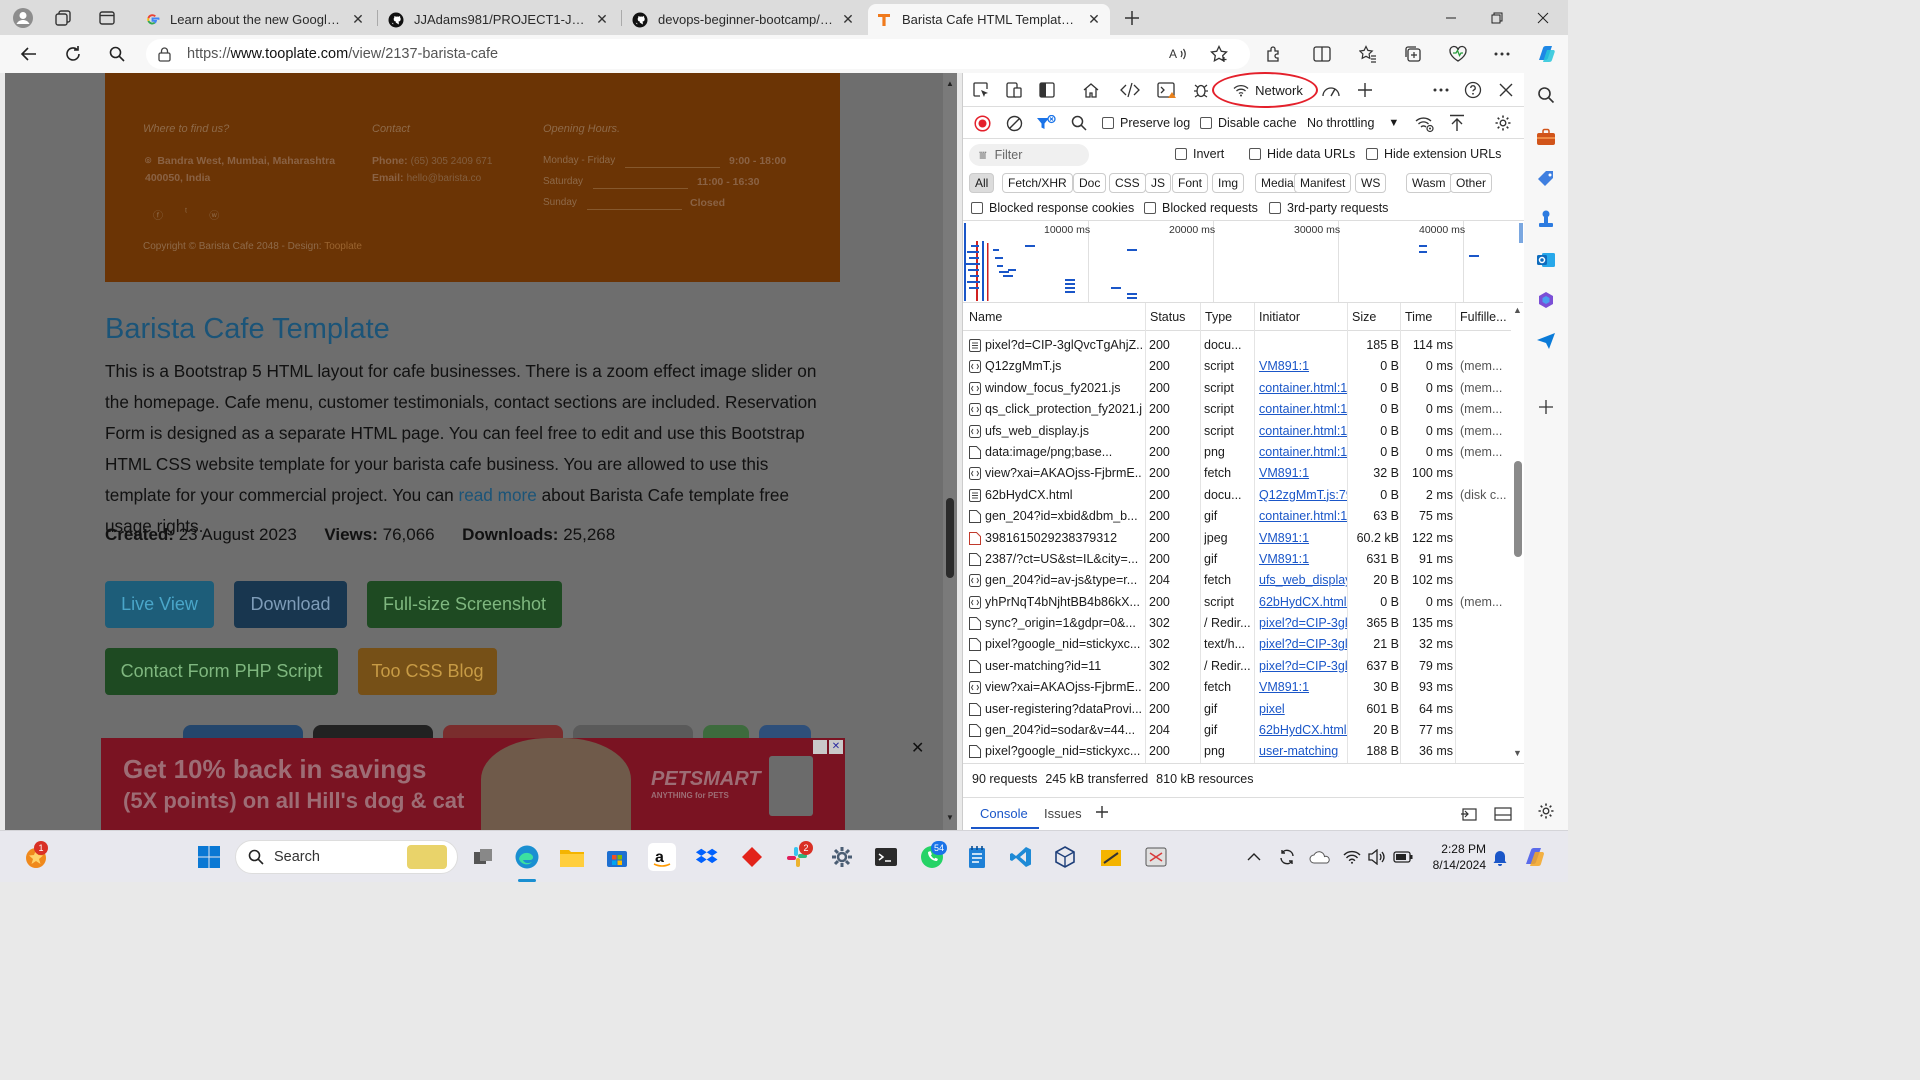  Describe the element at coordinates (1352, 857) in the screenshot. I see `wifi-status-icon` at that location.